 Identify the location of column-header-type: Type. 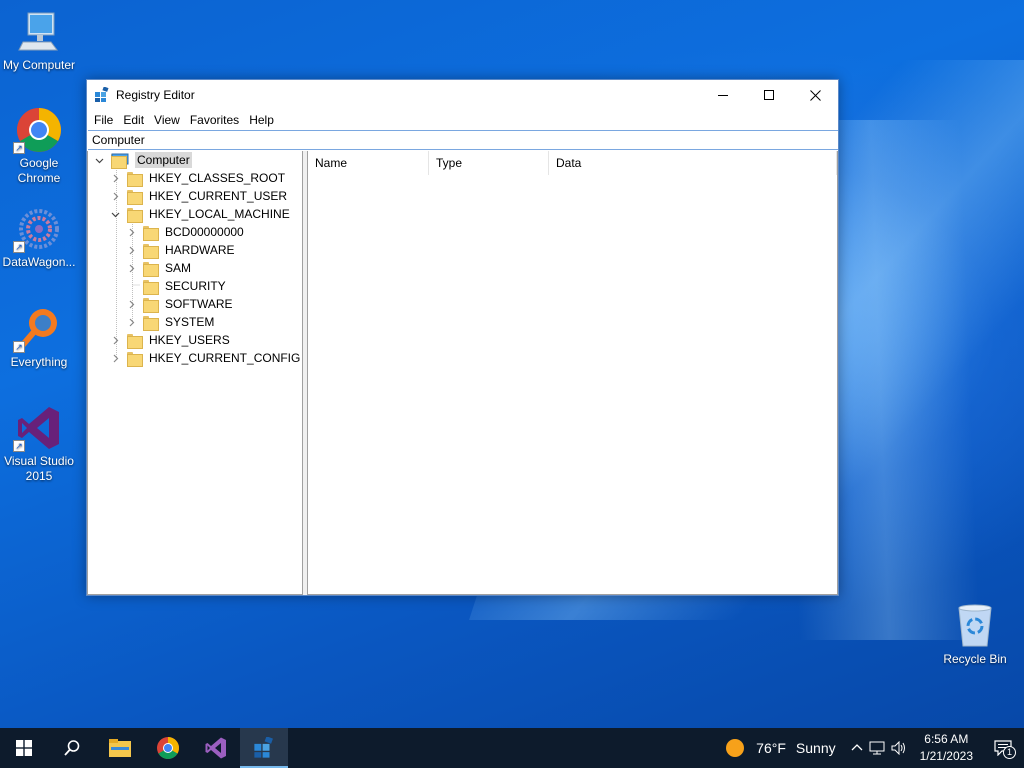
(489, 163).